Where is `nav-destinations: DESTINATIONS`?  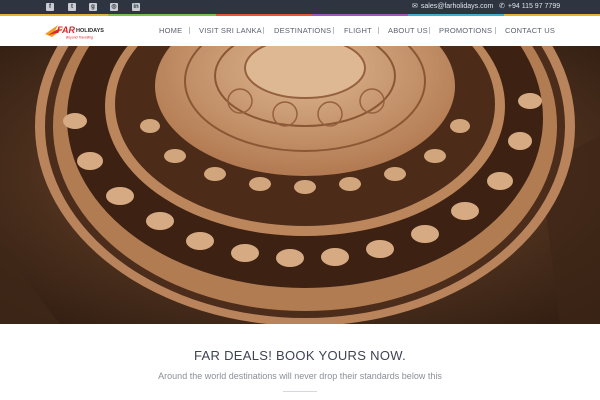
nav-destinations: DESTINATIONS is located at coordinates (302, 30).